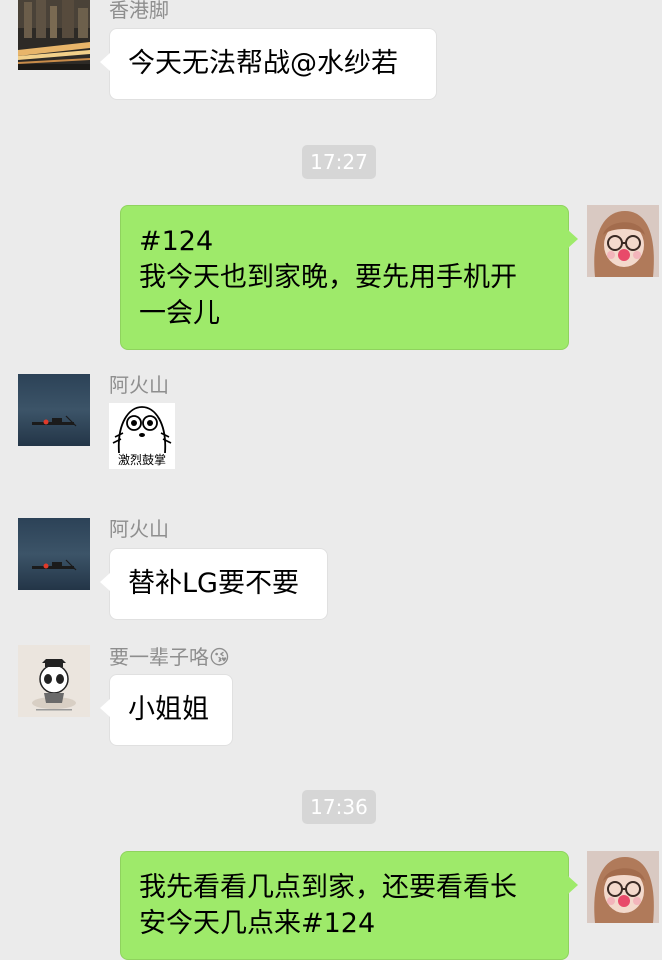  Describe the element at coordinates (142, 436) in the screenshot. I see `sticker-message: 激烈鼓掌` at that location.